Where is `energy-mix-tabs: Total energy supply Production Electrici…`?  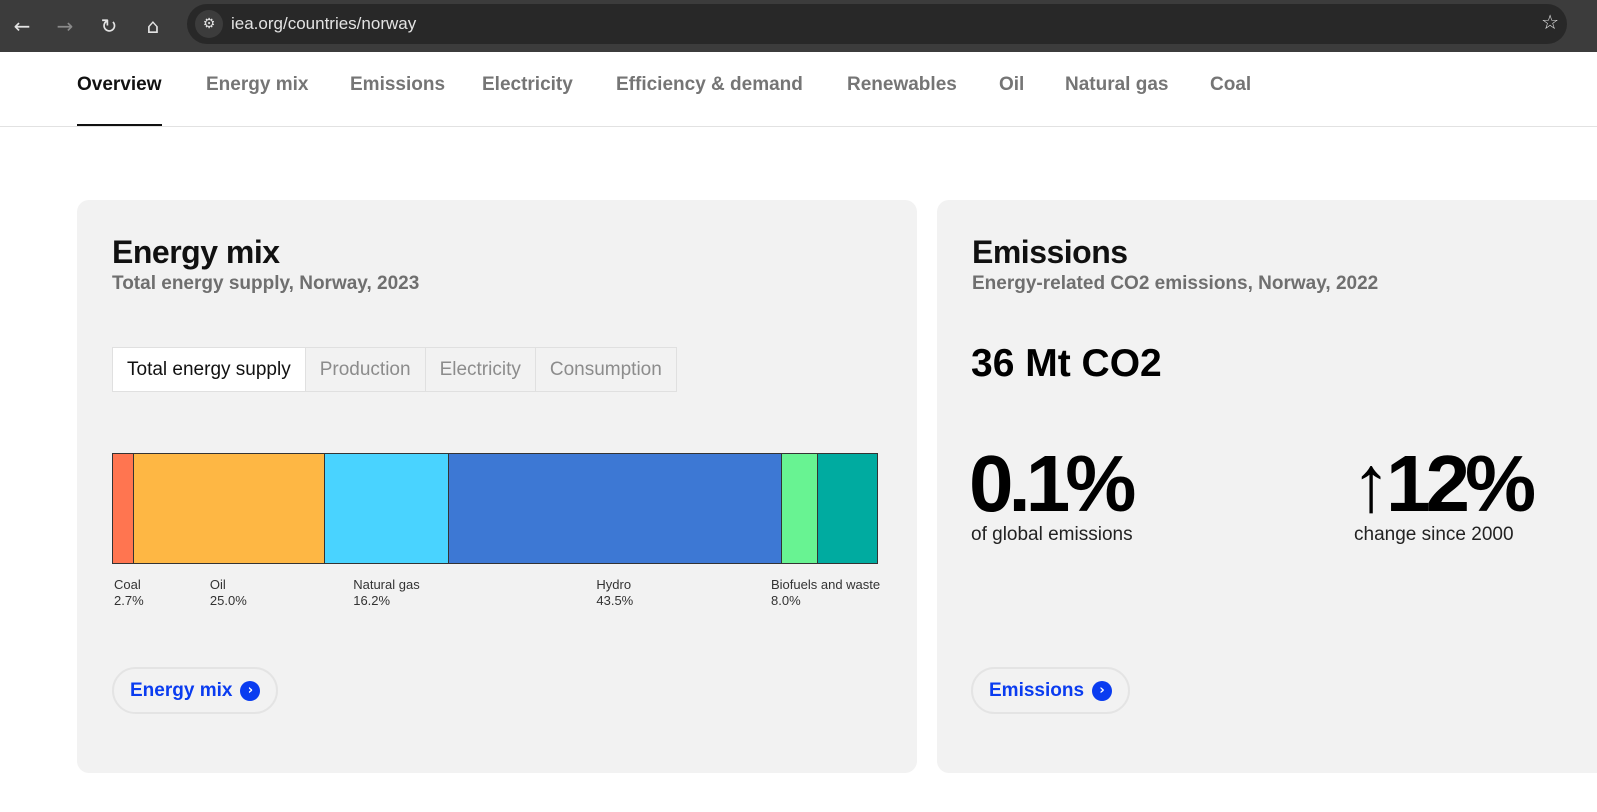
energy-mix-tabs: Total energy supply Production Electrici… is located at coordinates (394, 369).